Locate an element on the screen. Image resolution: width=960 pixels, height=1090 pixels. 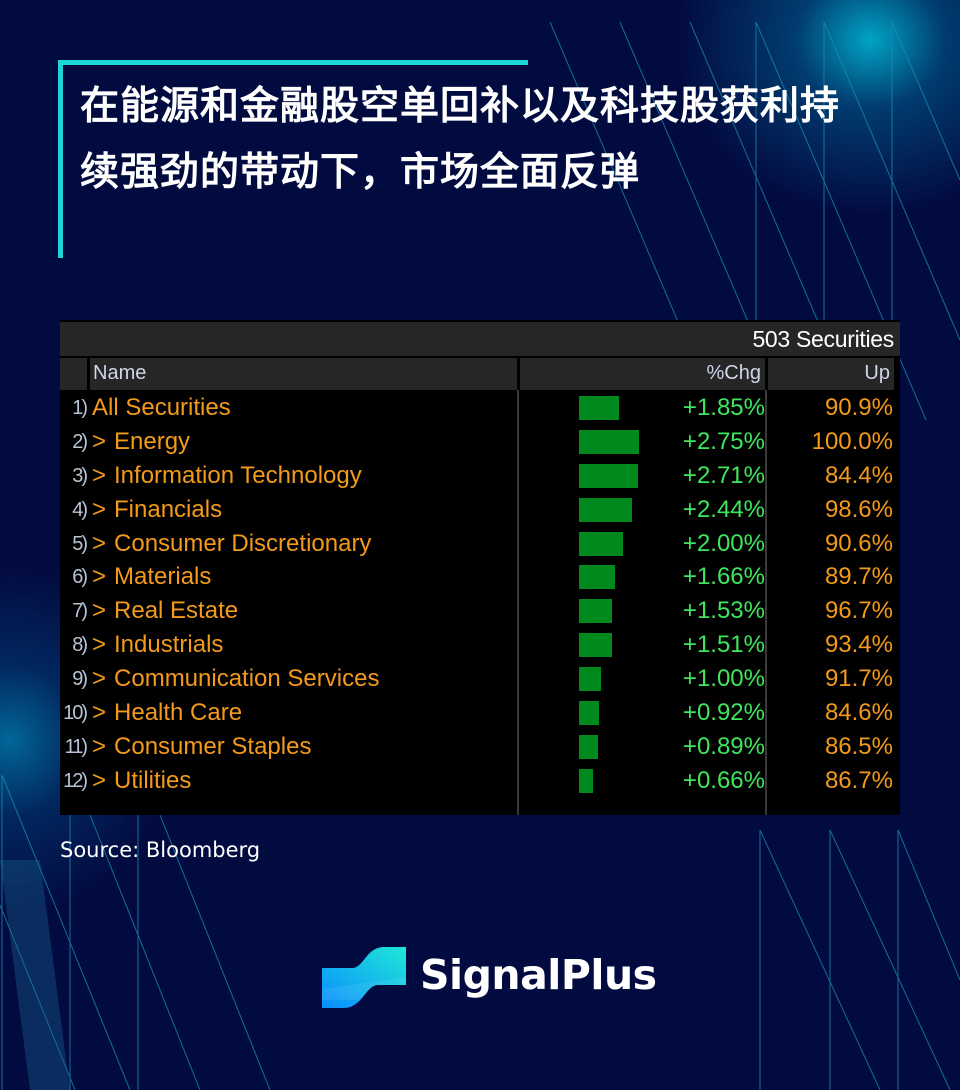
brand-name: SignalPlus is located at coordinates (538, 975).